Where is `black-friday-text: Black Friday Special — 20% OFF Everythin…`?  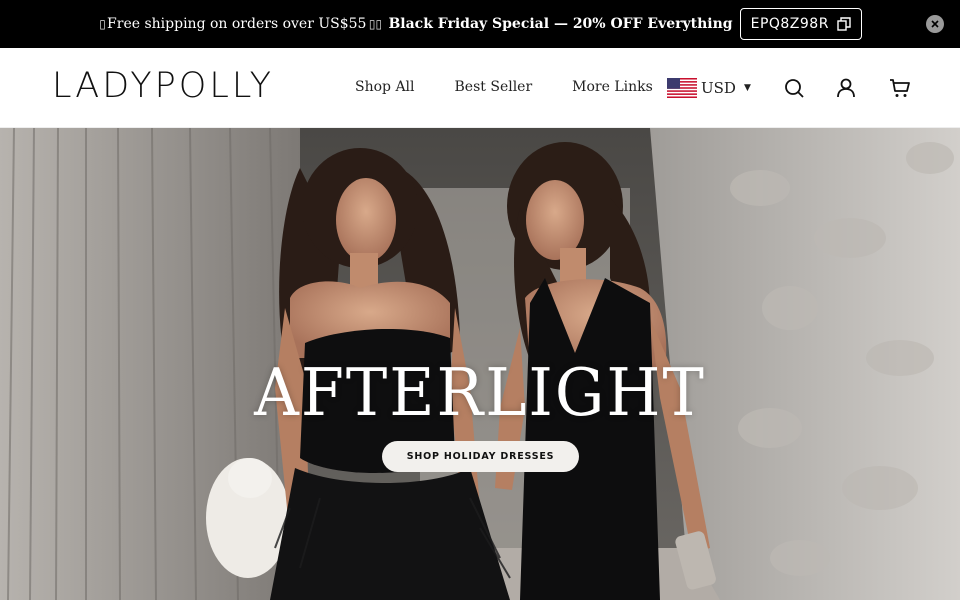
black-friday-text: Black Friday Special — 20% OFF Everythin… is located at coordinates (560, 24).